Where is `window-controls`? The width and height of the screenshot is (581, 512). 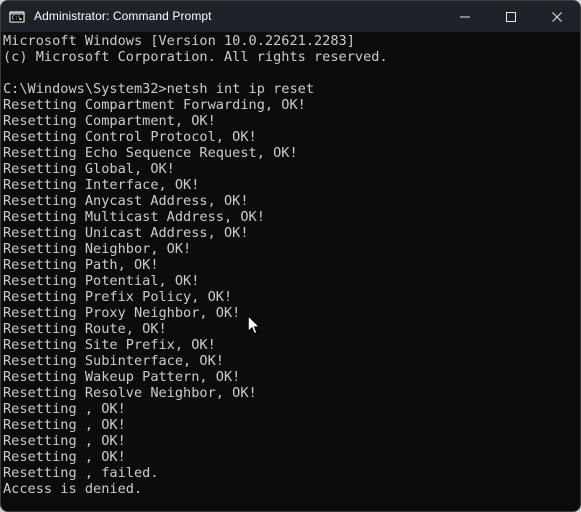 window-controls is located at coordinates (511, 16).